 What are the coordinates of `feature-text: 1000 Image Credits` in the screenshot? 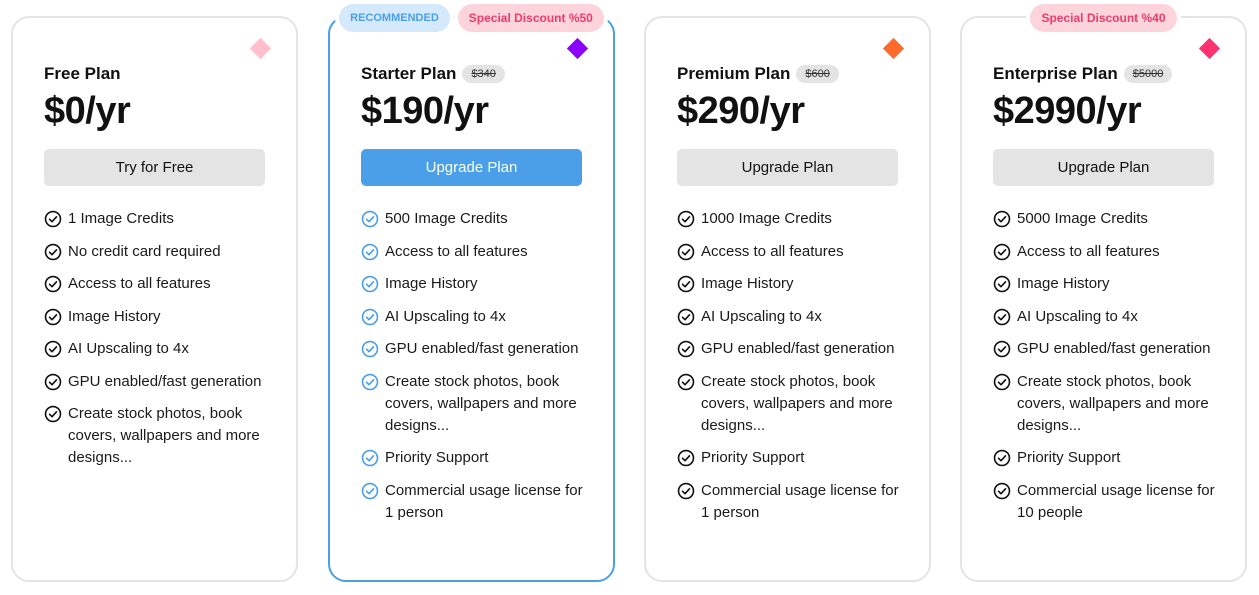 It's located at (766, 218).